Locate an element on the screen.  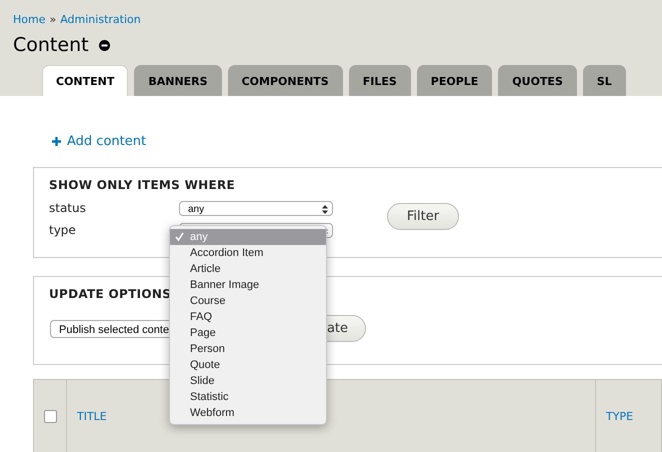
breadcrumb-link: Home is located at coordinates (29, 19).